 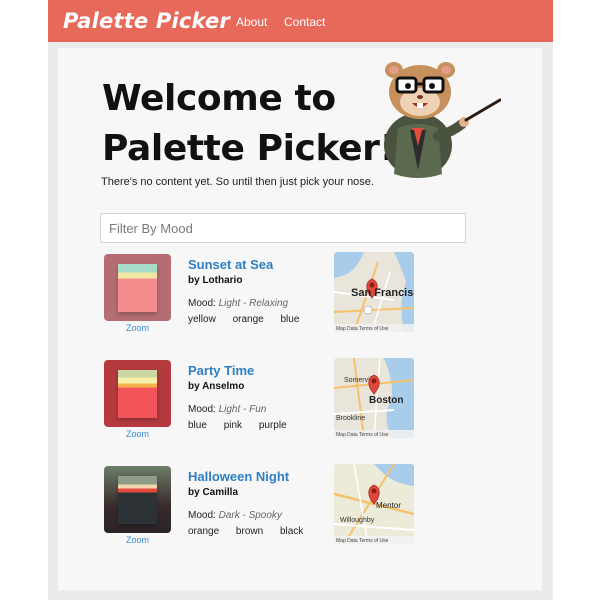 I want to click on mood-value: Dark - Spooky, so click(x=250, y=515).